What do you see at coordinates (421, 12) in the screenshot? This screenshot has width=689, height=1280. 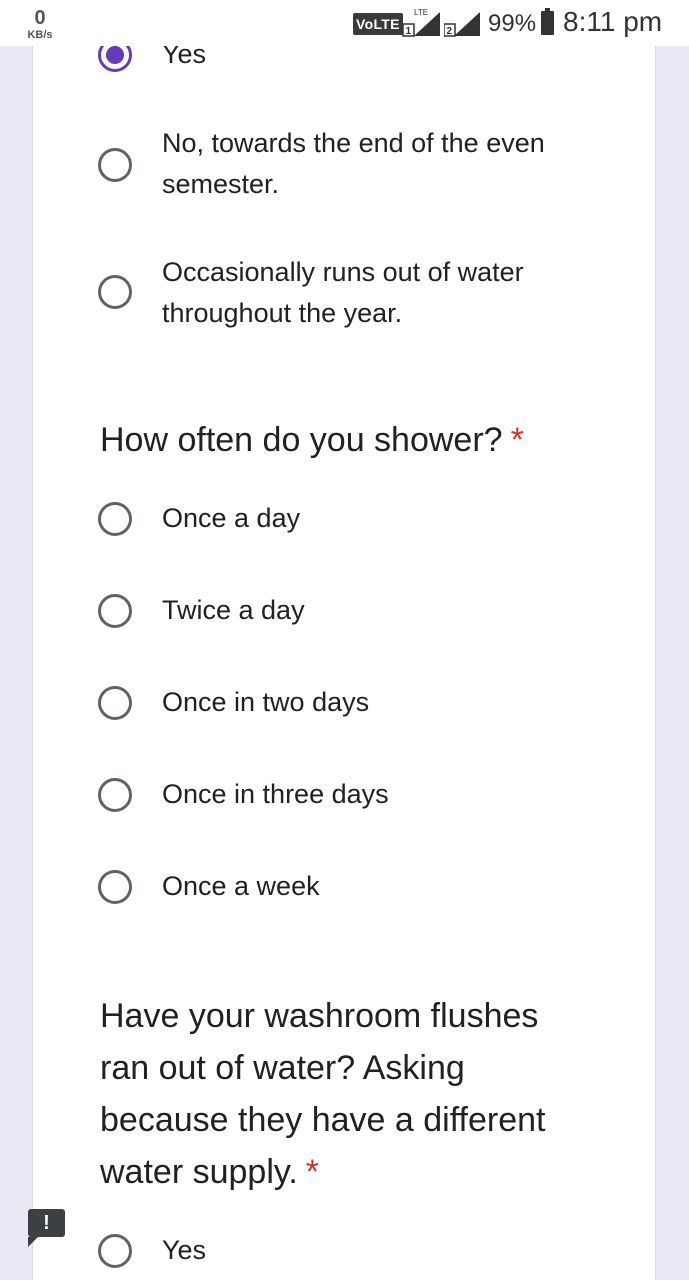 I see `lte-label: LTE` at bounding box center [421, 12].